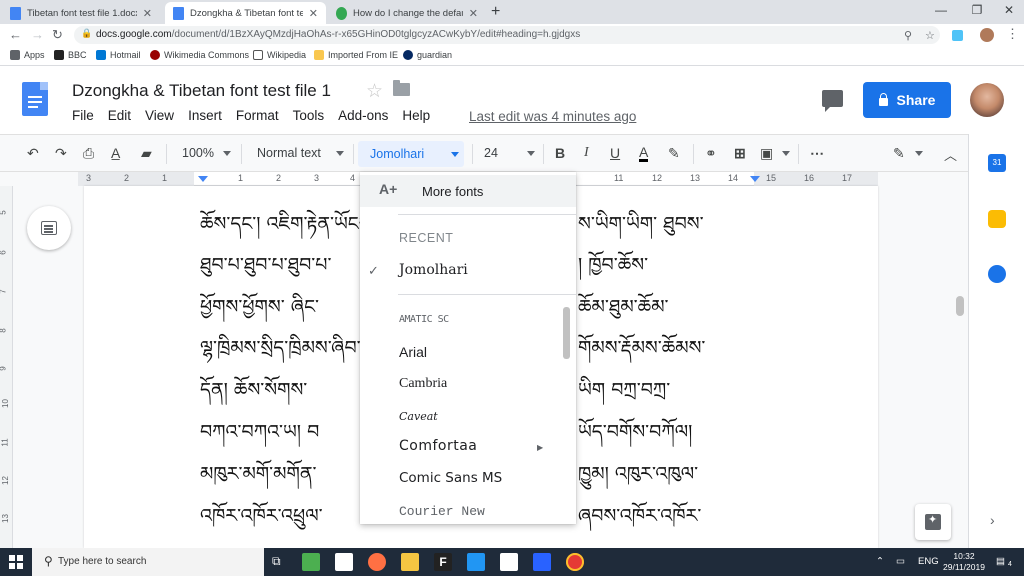 This screenshot has height=576, width=1024. Describe the element at coordinates (930, 35) in the screenshot. I see `bookmark-star-icon: ☆` at that location.